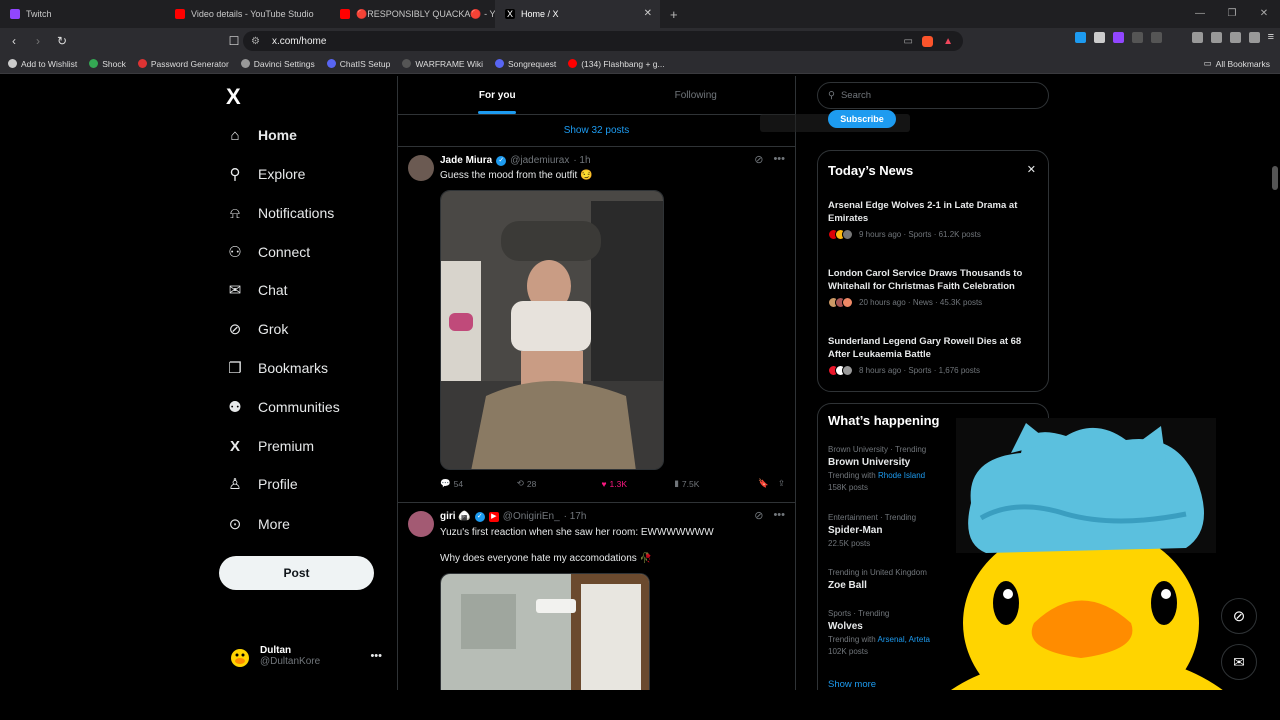 The image size is (1280, 720). What do you see at coordinates (716, 483) in the screenshot?
I see `views-button: ▮ 7.5K` at bounding box center [716, 483].